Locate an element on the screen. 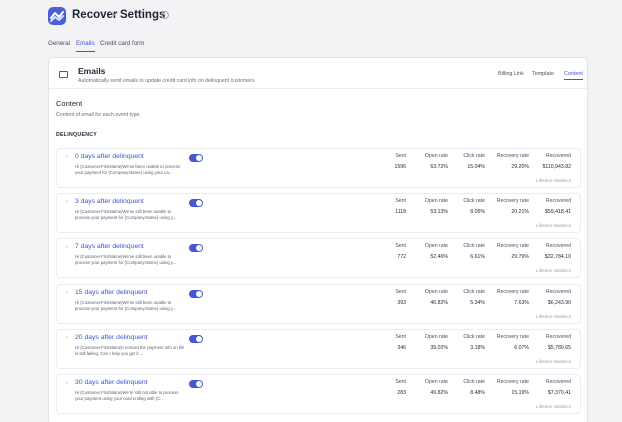 This screenshot has width=622, height=422. segment-content: Content is located at coordinates (573, 75).